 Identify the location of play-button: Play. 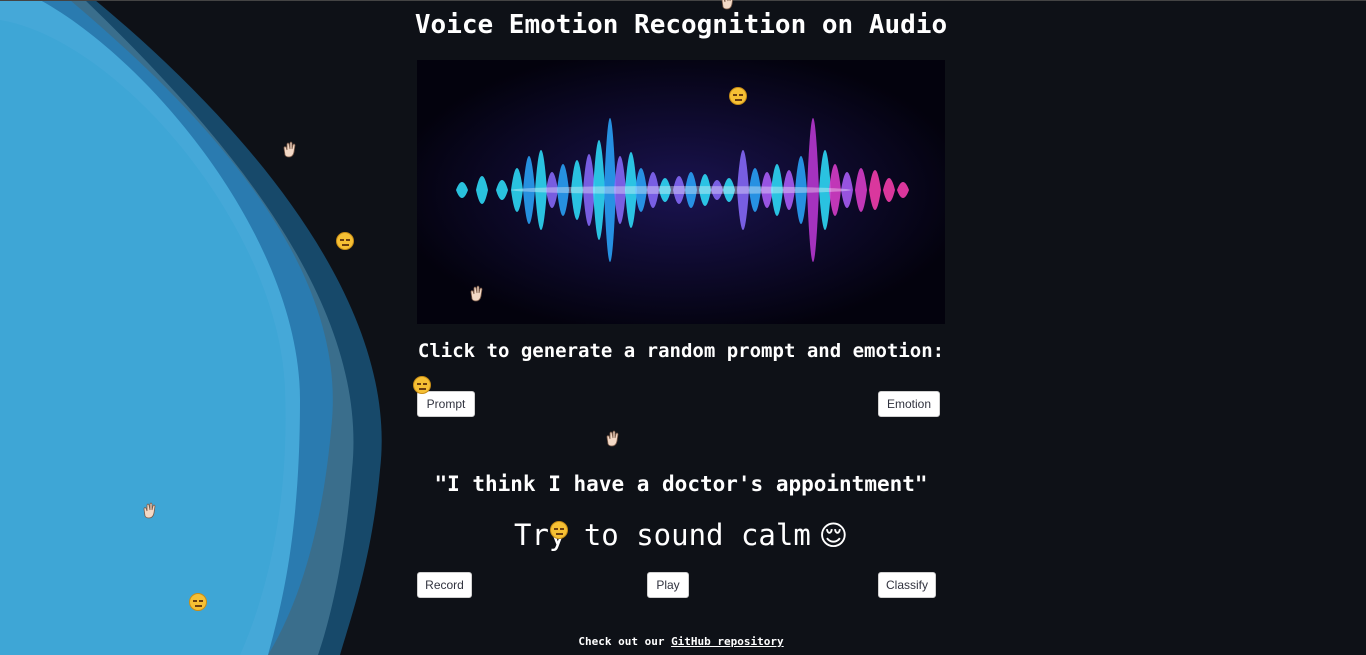
(668, 585).